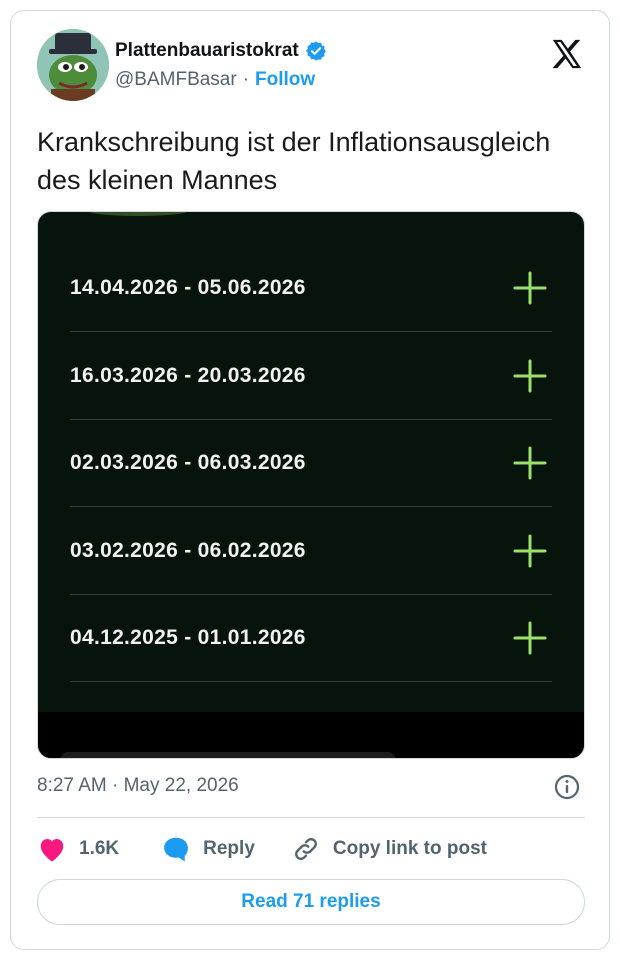 This screenshot has height=961, width=620. What do you see at coordinates (52, 850) in the screenshot?
I see `heart-icon` at bounding box center [52, 850].